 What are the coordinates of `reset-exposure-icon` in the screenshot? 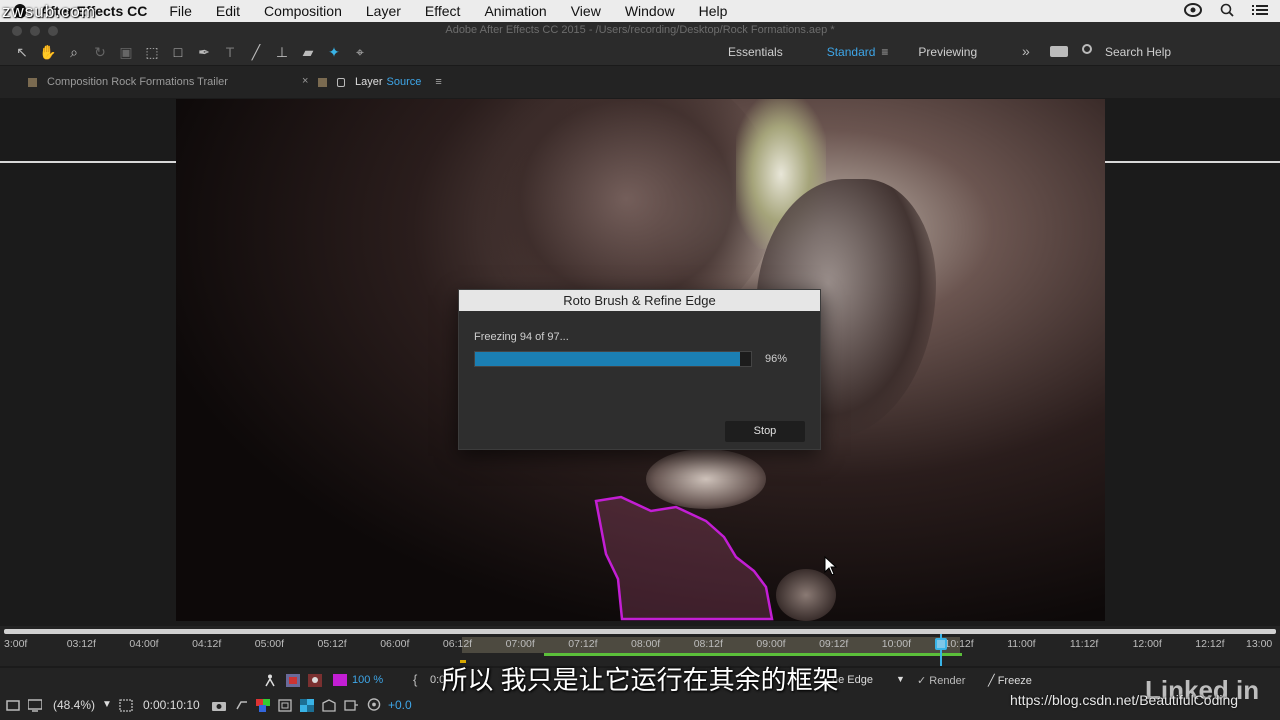 It's located at (374, 704).